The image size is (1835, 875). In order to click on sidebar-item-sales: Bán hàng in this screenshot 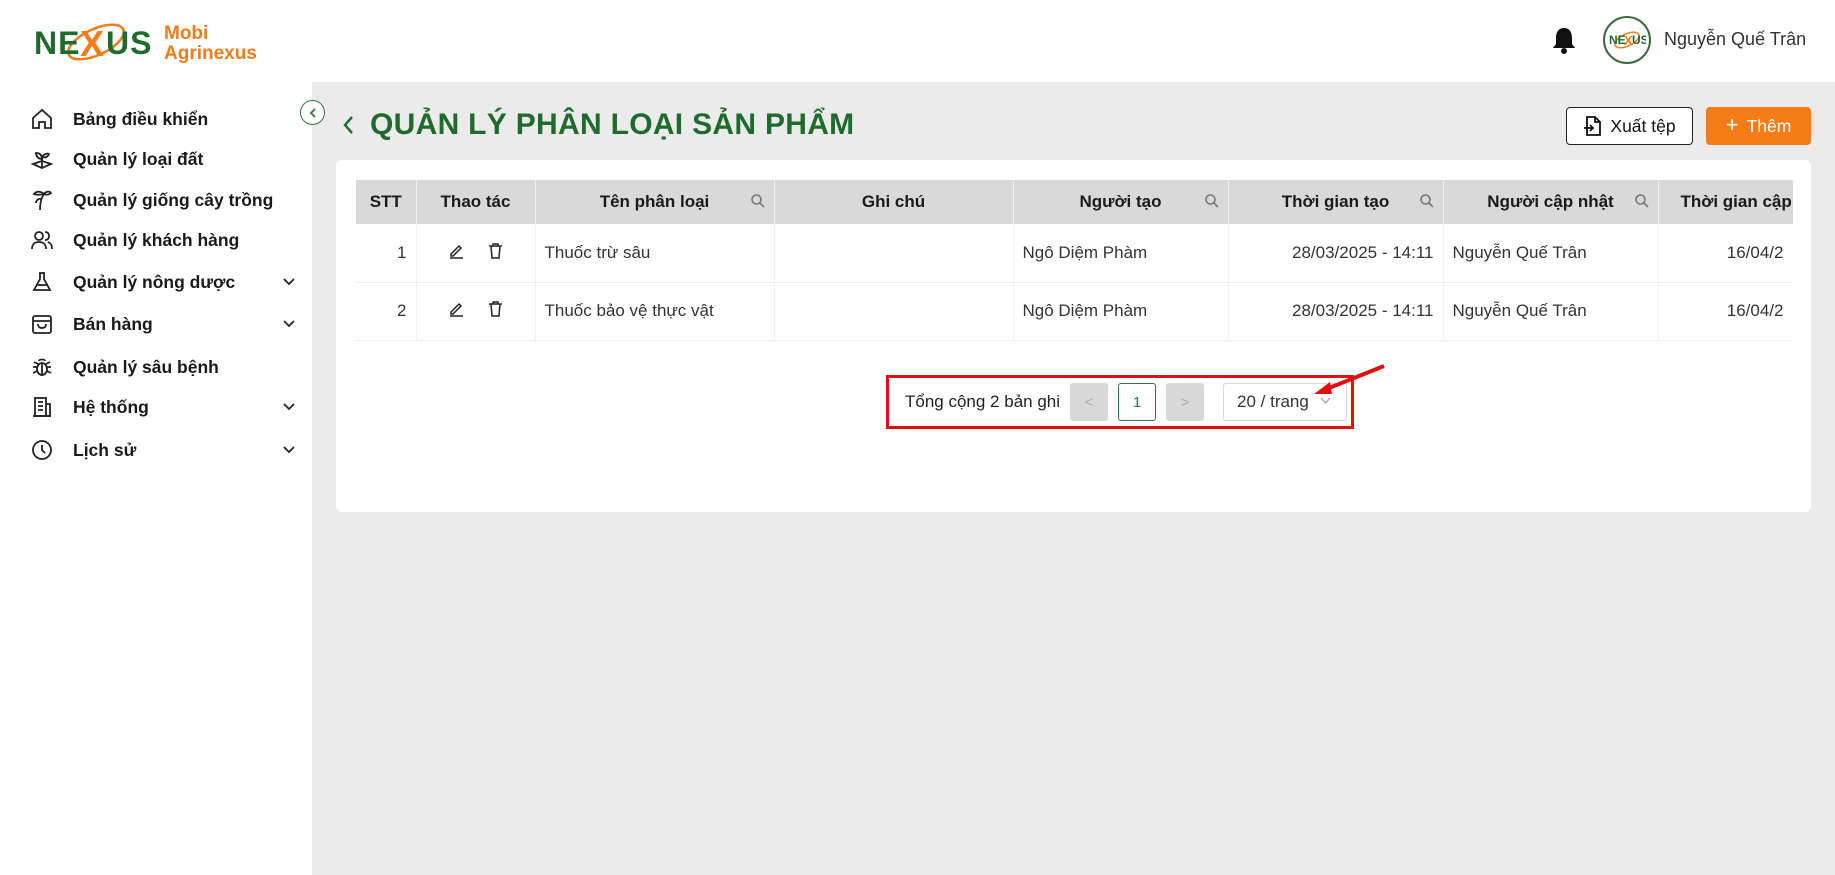, I will do `click(163, 324)`.